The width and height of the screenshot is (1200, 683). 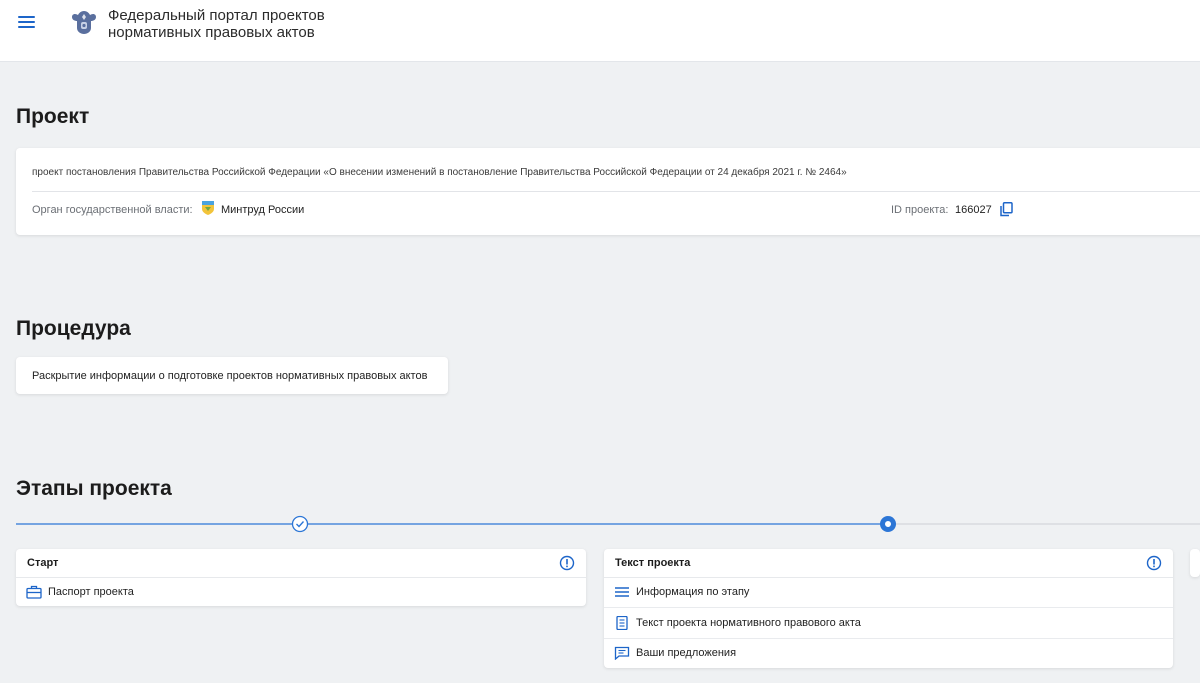 I want to click on stage-row-project-passport: Паспорт проекта, so click(x=301, y=592).